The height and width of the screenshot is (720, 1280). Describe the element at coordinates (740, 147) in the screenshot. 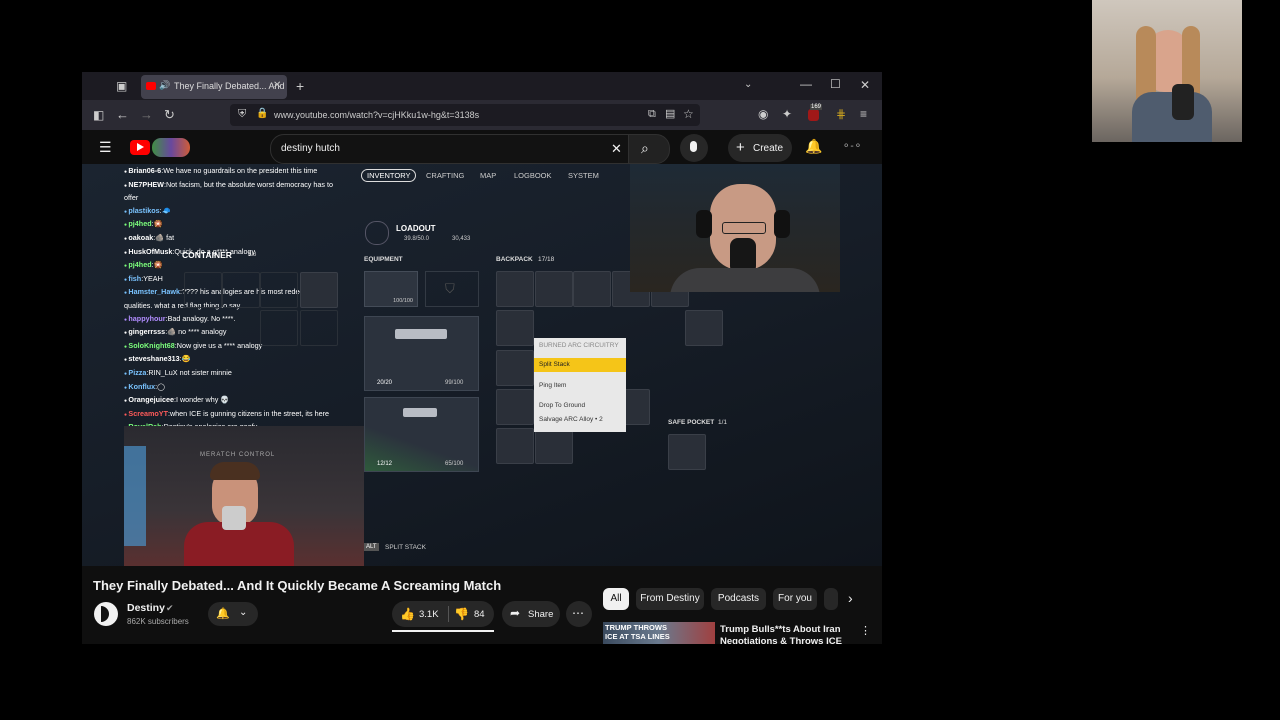

I see `plus-icon: +` at that location.